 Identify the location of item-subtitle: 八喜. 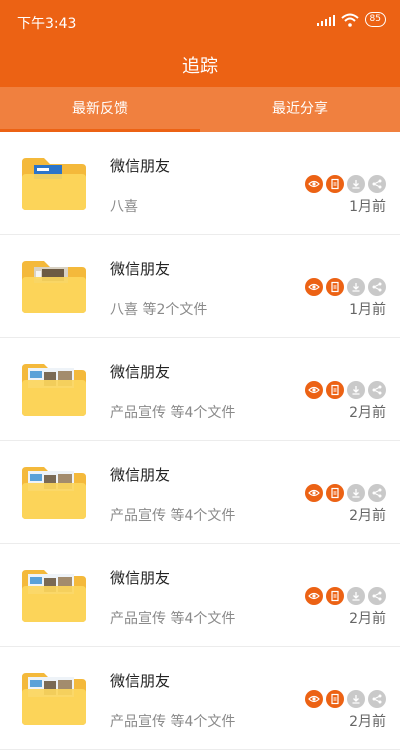
(124, 207).